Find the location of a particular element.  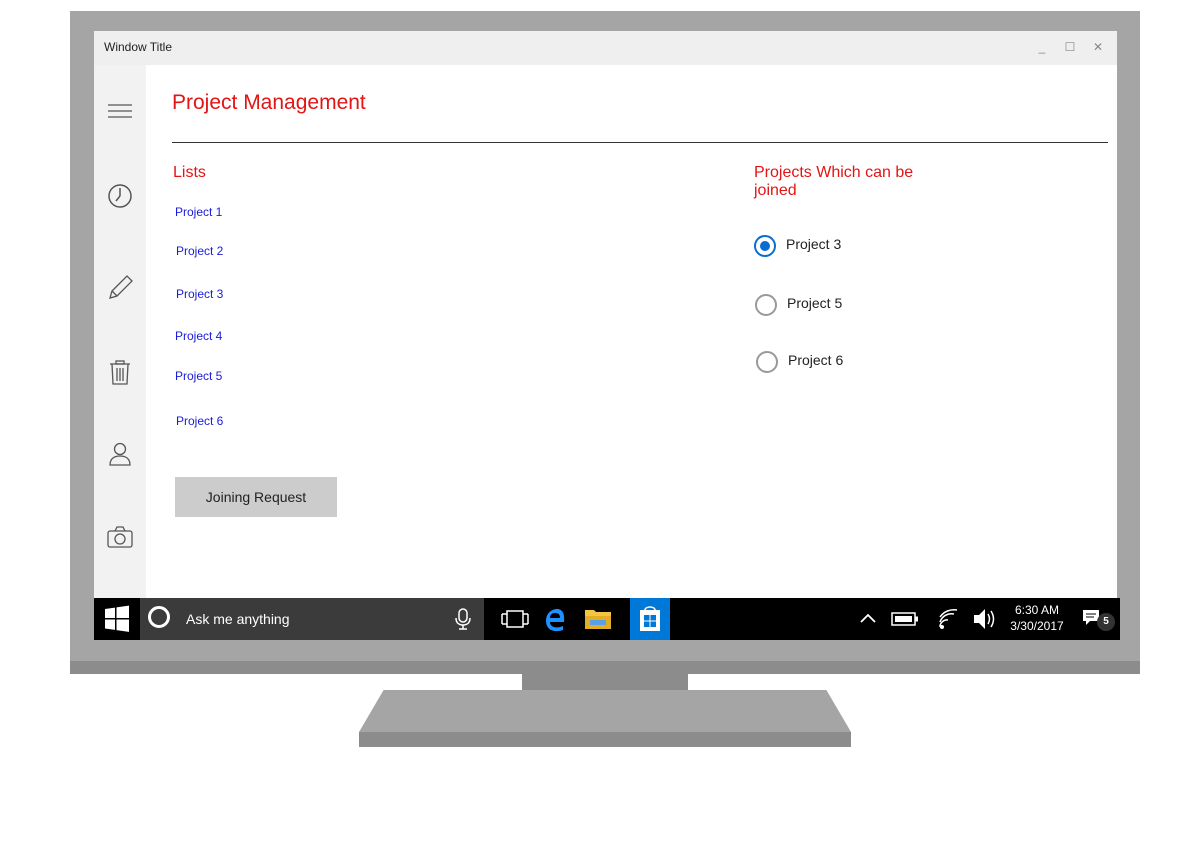

joining-request-button: Joining Request is located at coordinates (256, 497).